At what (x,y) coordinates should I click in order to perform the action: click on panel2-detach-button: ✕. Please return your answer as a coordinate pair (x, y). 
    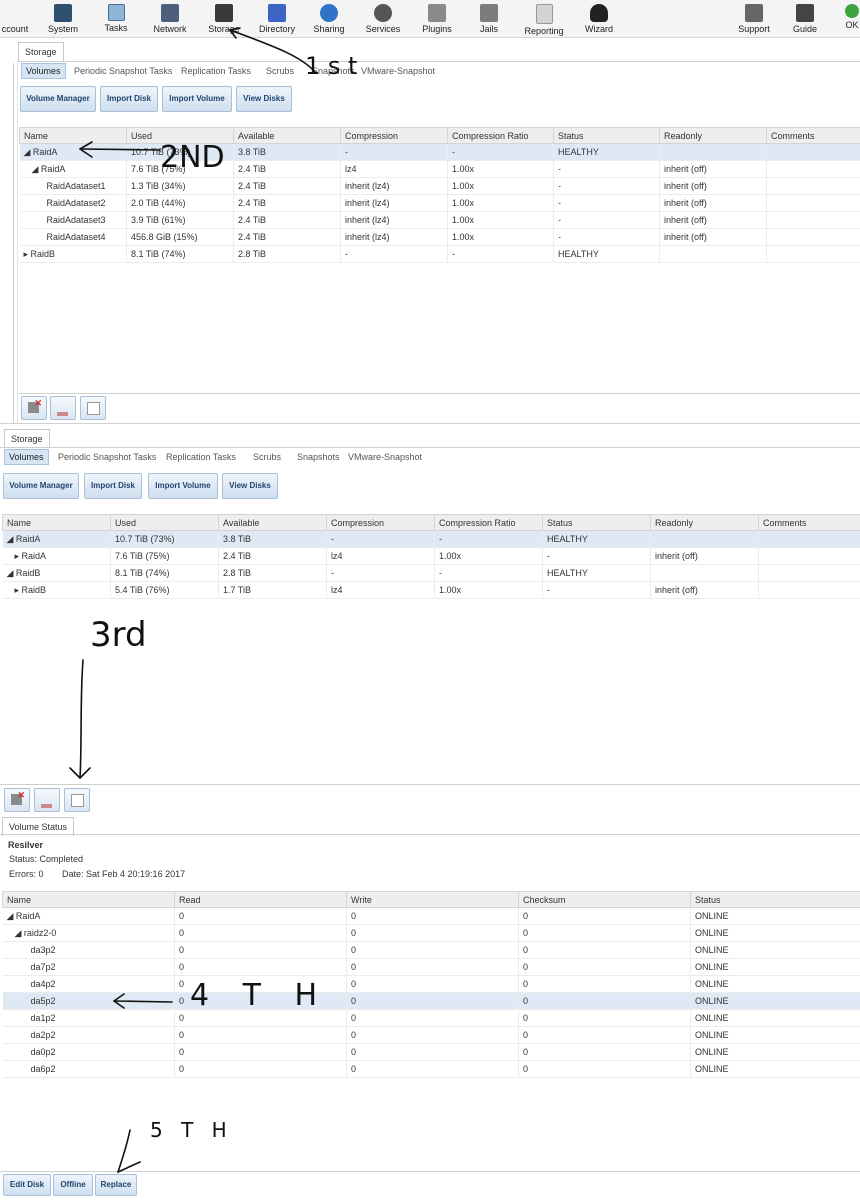
    Looking at the image, I should click on (17, 800).